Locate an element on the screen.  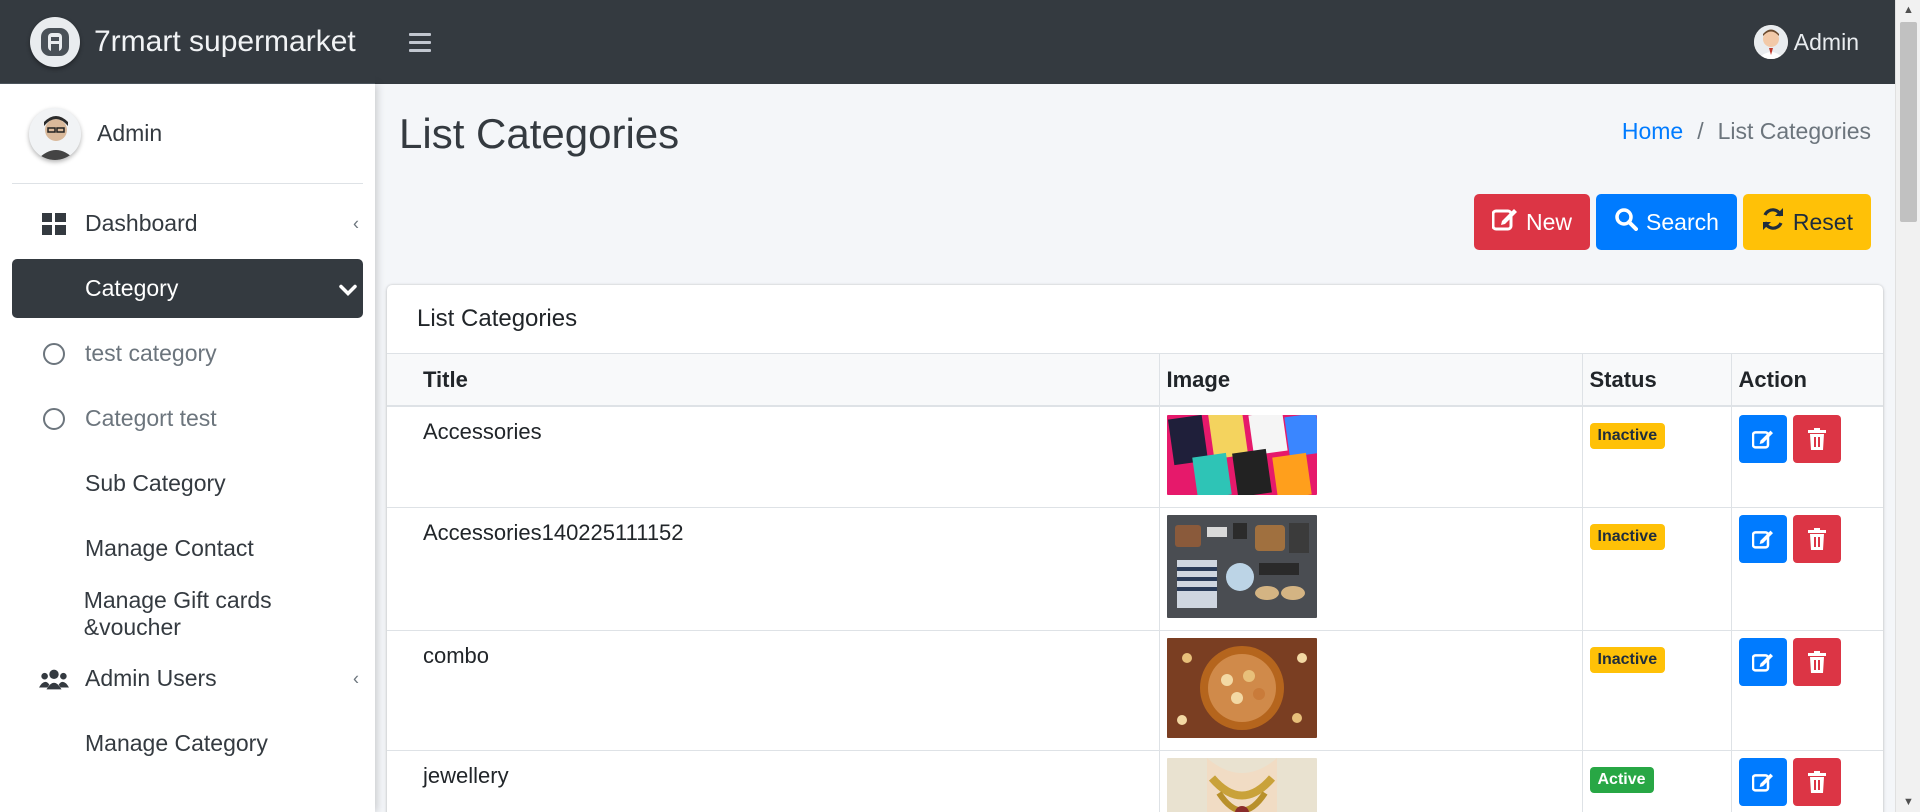
sidebar-item-manage-contact: Manage Contact is located at coordinates (187, 548).